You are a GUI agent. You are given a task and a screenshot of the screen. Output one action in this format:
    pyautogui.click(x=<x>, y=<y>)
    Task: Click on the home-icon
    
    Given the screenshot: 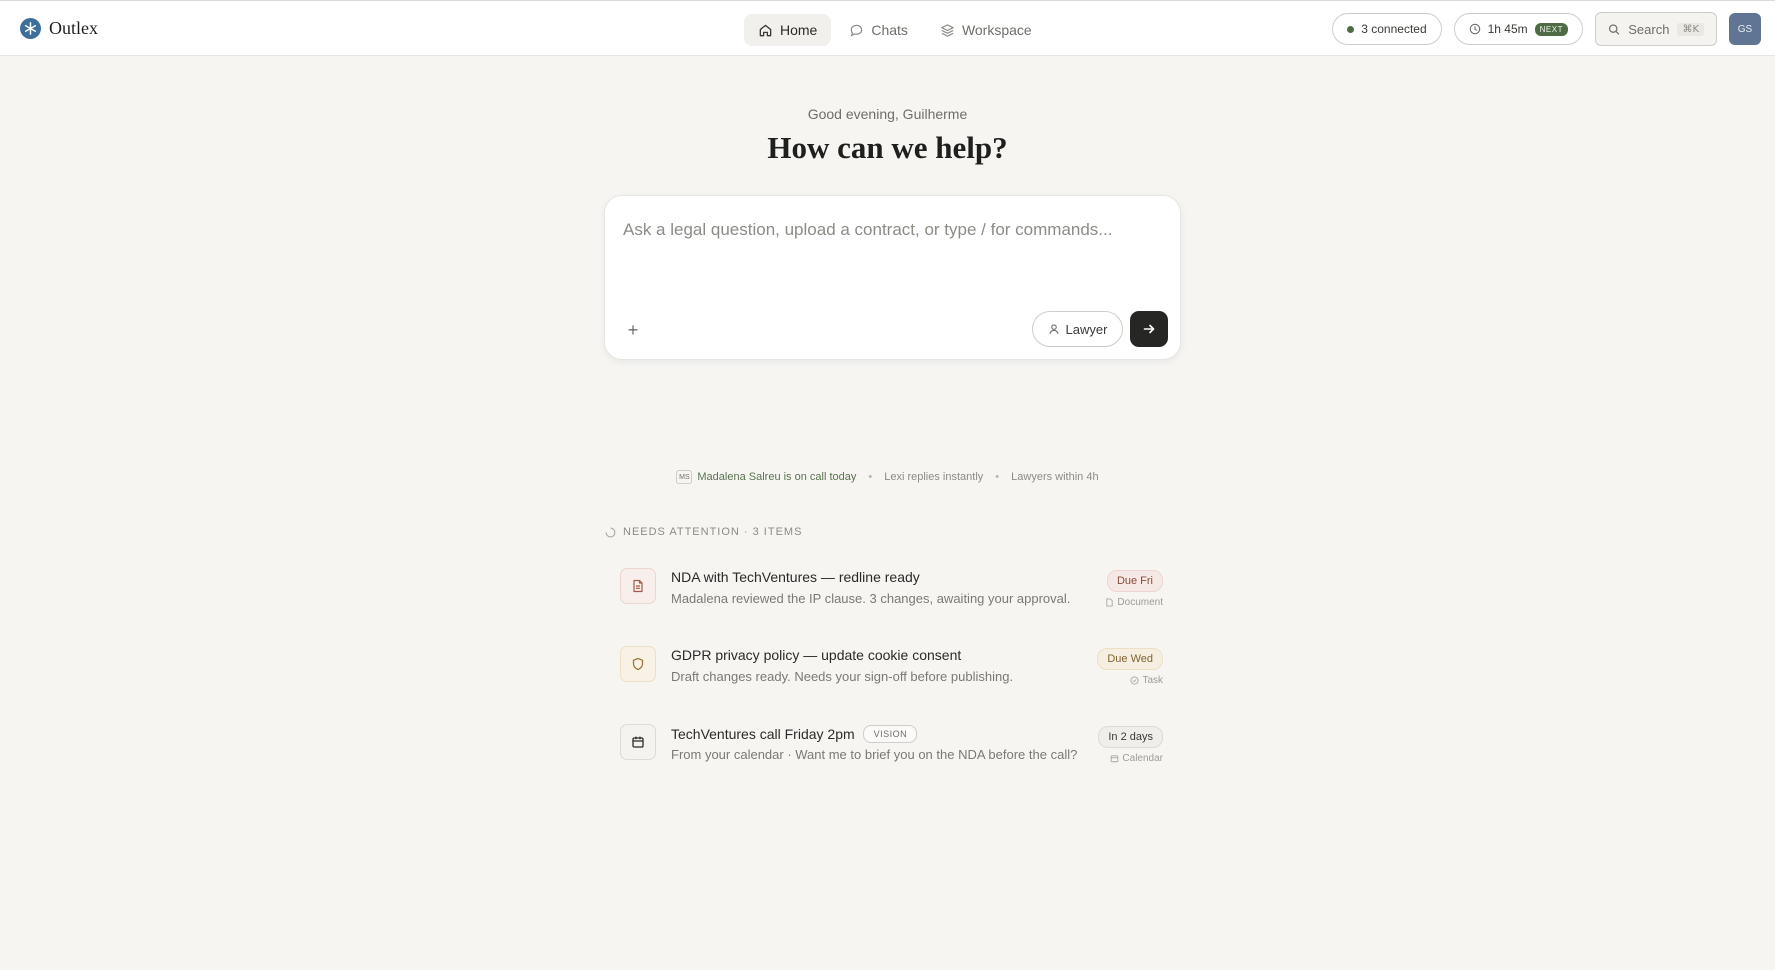 What is the action you would take?
    pyautogui.click(x=765, y=30)
    